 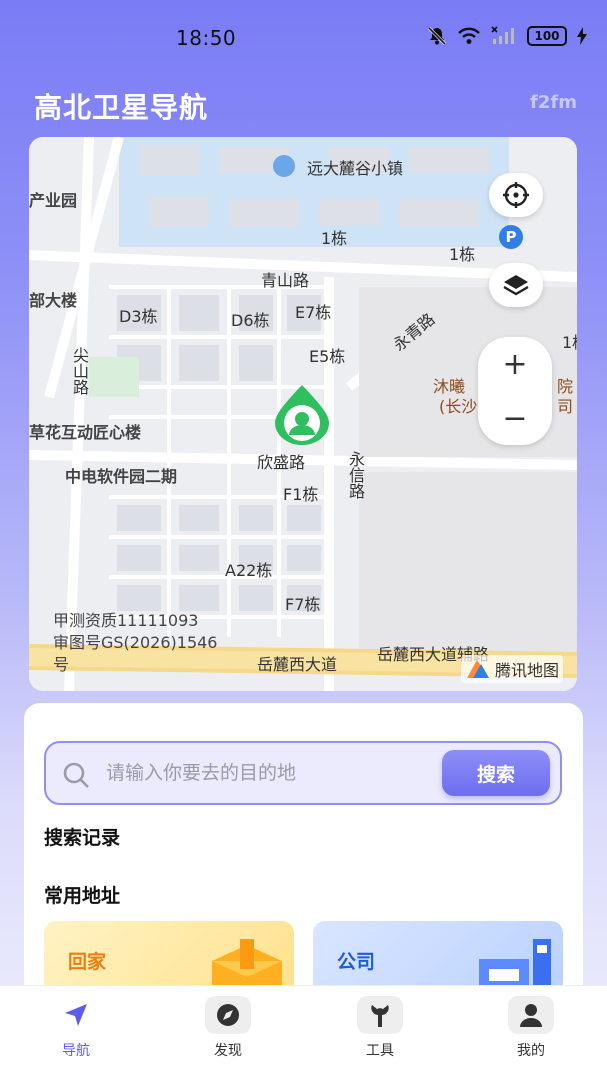 I want to click on tab-navigation: 导航, so click(x=76, y=1031).